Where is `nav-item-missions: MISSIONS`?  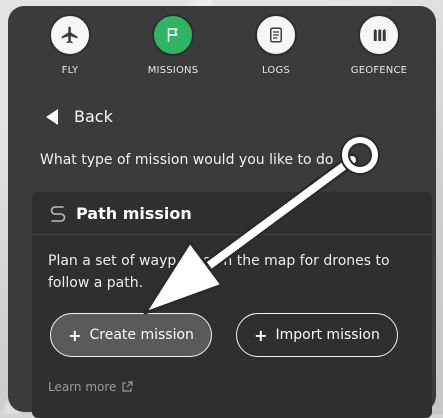
nav-item-missions: MISSIONS is located at coordinates (173, 45).